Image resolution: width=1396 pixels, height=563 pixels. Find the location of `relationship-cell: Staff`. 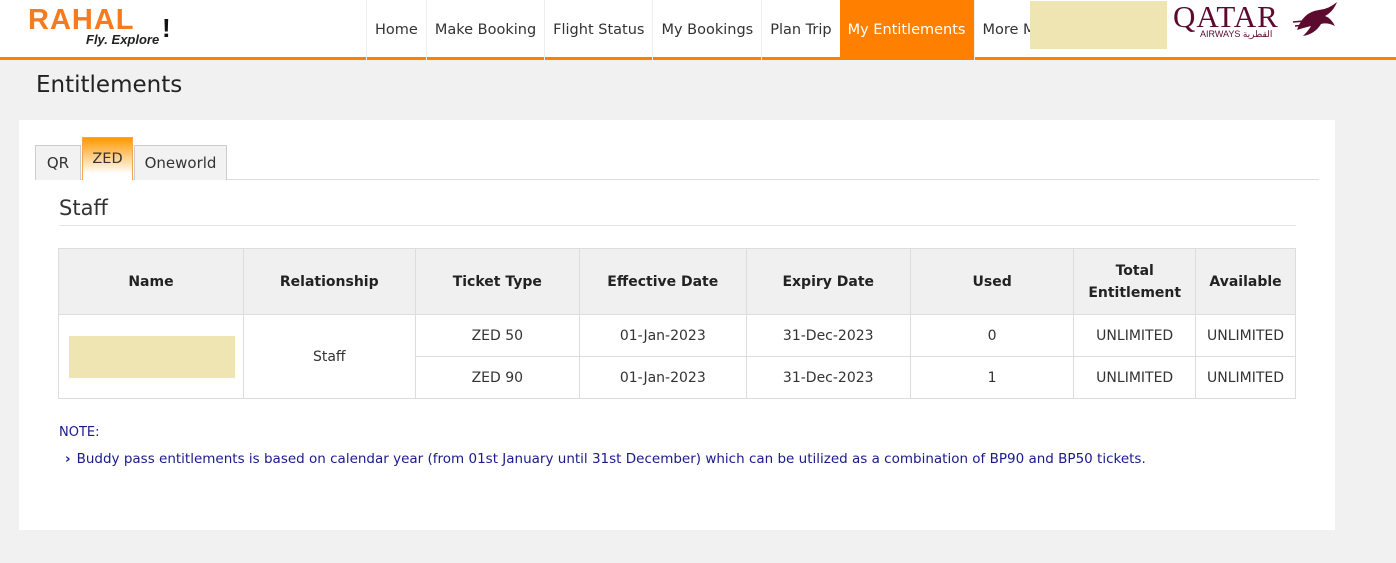

relationship-cell: Staff is located at coordinates (329, 356).